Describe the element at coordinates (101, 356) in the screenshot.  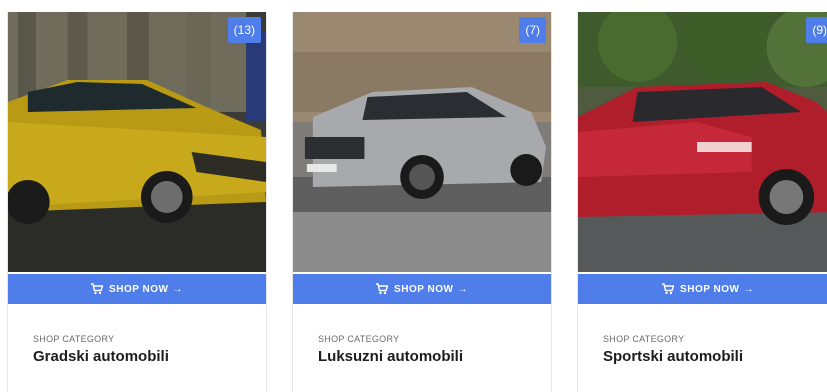
I see `category-title: Gradski automobili` at that location.